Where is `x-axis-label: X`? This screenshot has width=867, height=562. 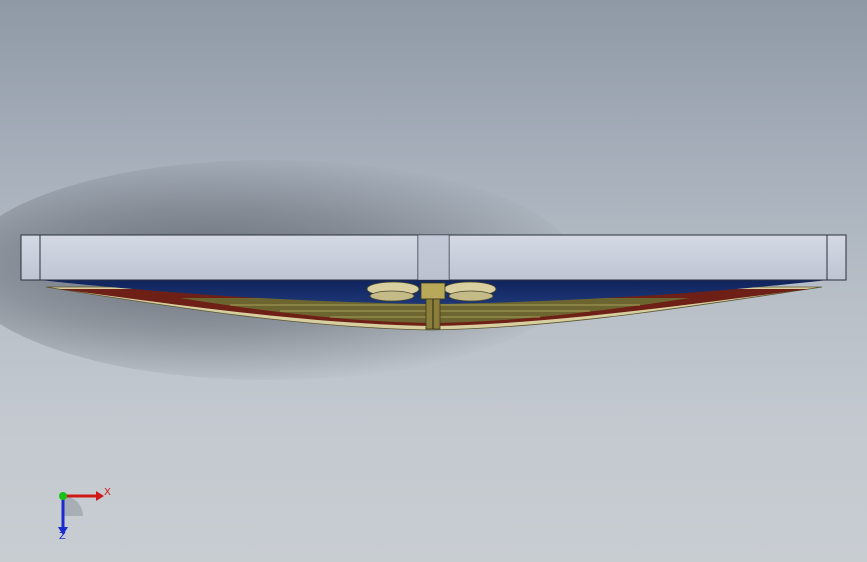
x-axis-label: X is located at coordinates (107, 492).